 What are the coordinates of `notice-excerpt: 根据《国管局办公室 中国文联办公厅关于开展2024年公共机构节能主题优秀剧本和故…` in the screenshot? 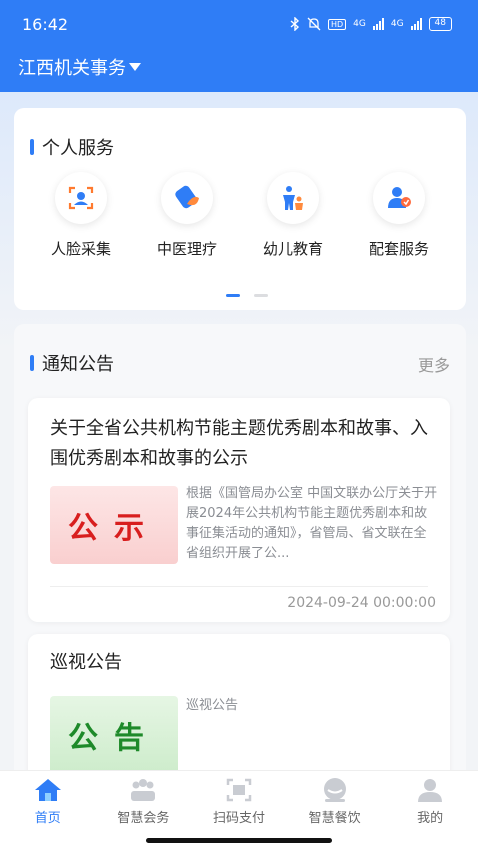 It's located at (312, 523).